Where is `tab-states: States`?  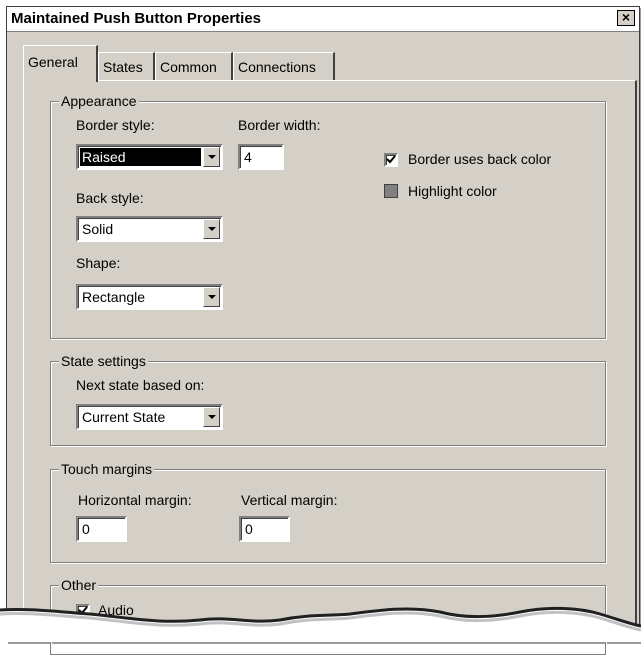 tab-states: States is located at coordinates (126, 66).